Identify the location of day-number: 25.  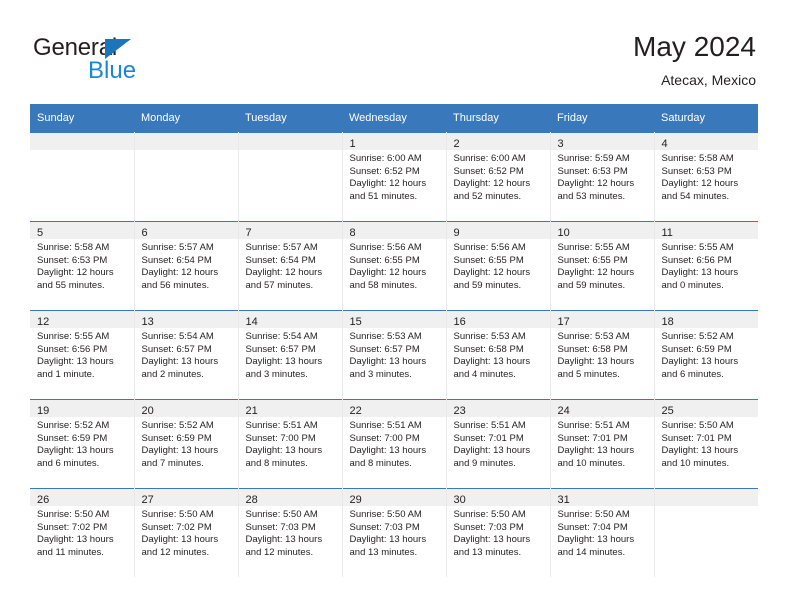
(667, 411).